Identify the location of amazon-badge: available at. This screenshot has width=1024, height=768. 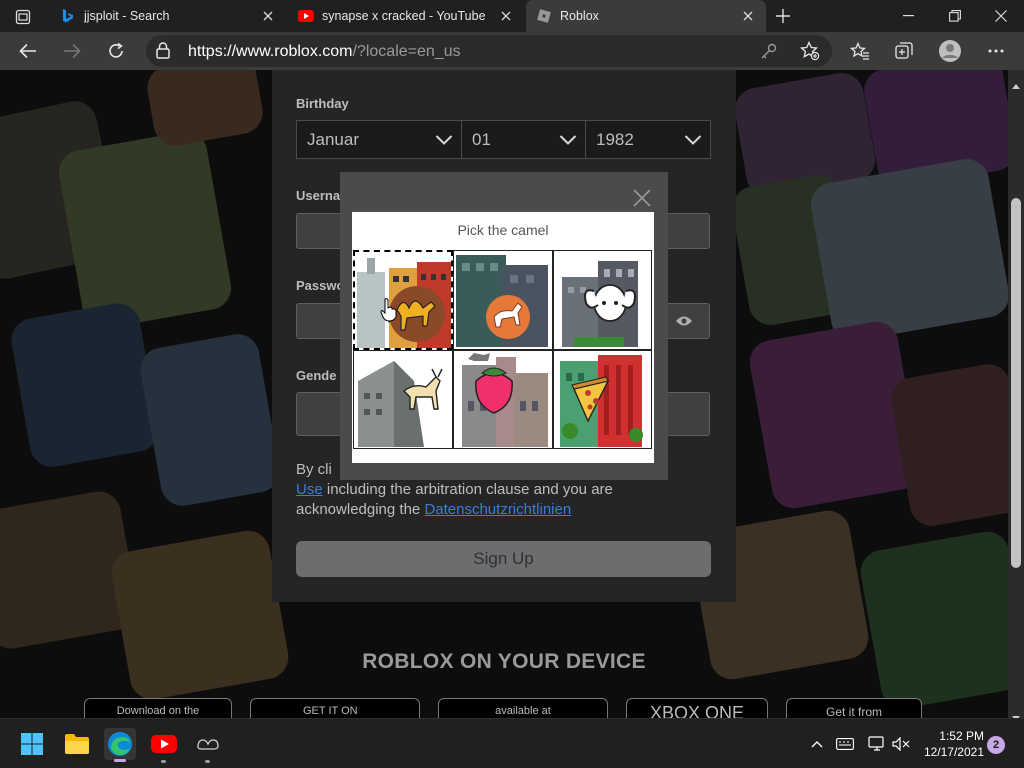
(523, 708).